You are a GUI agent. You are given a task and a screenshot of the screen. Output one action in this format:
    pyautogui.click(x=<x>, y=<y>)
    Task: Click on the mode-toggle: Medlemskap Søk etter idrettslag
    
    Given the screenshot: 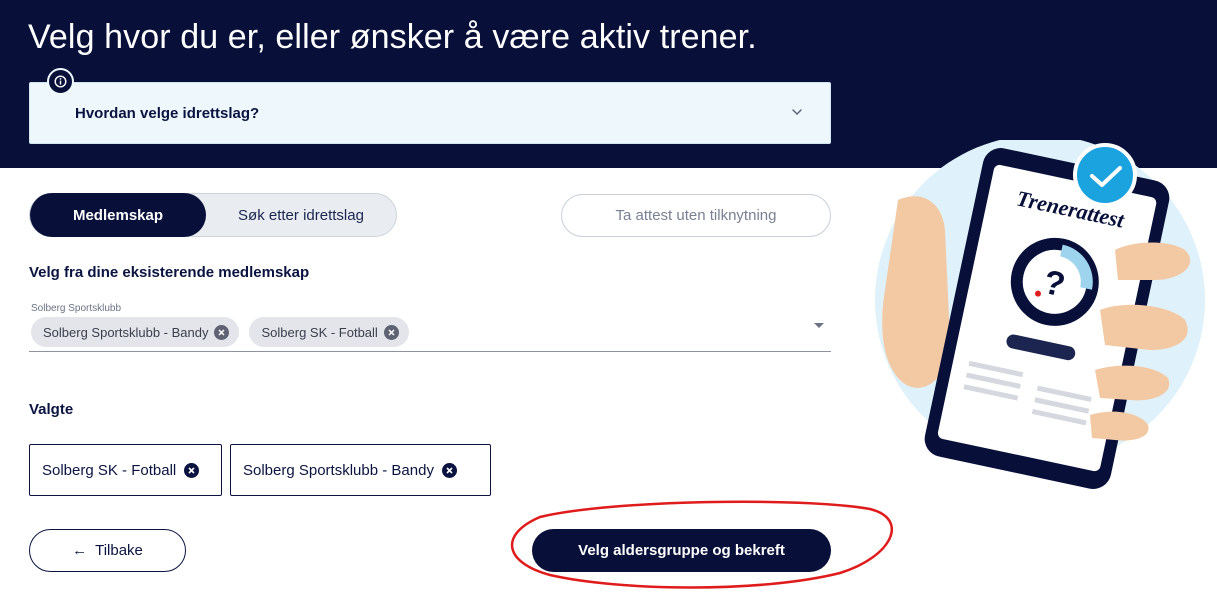 What is the action you would take?
    pyautogui.click(x=213, y=215)
    